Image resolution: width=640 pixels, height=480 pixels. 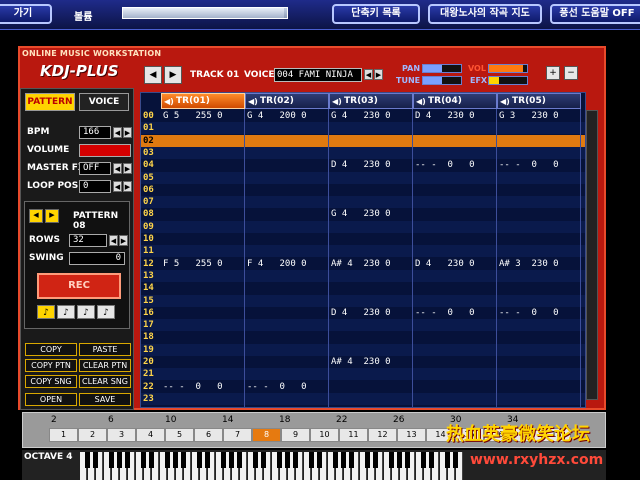 What do you see at coordinates (105, 349) in the screenshot?
I see `paste-button: PASTE` at bounding box center [105, 349].